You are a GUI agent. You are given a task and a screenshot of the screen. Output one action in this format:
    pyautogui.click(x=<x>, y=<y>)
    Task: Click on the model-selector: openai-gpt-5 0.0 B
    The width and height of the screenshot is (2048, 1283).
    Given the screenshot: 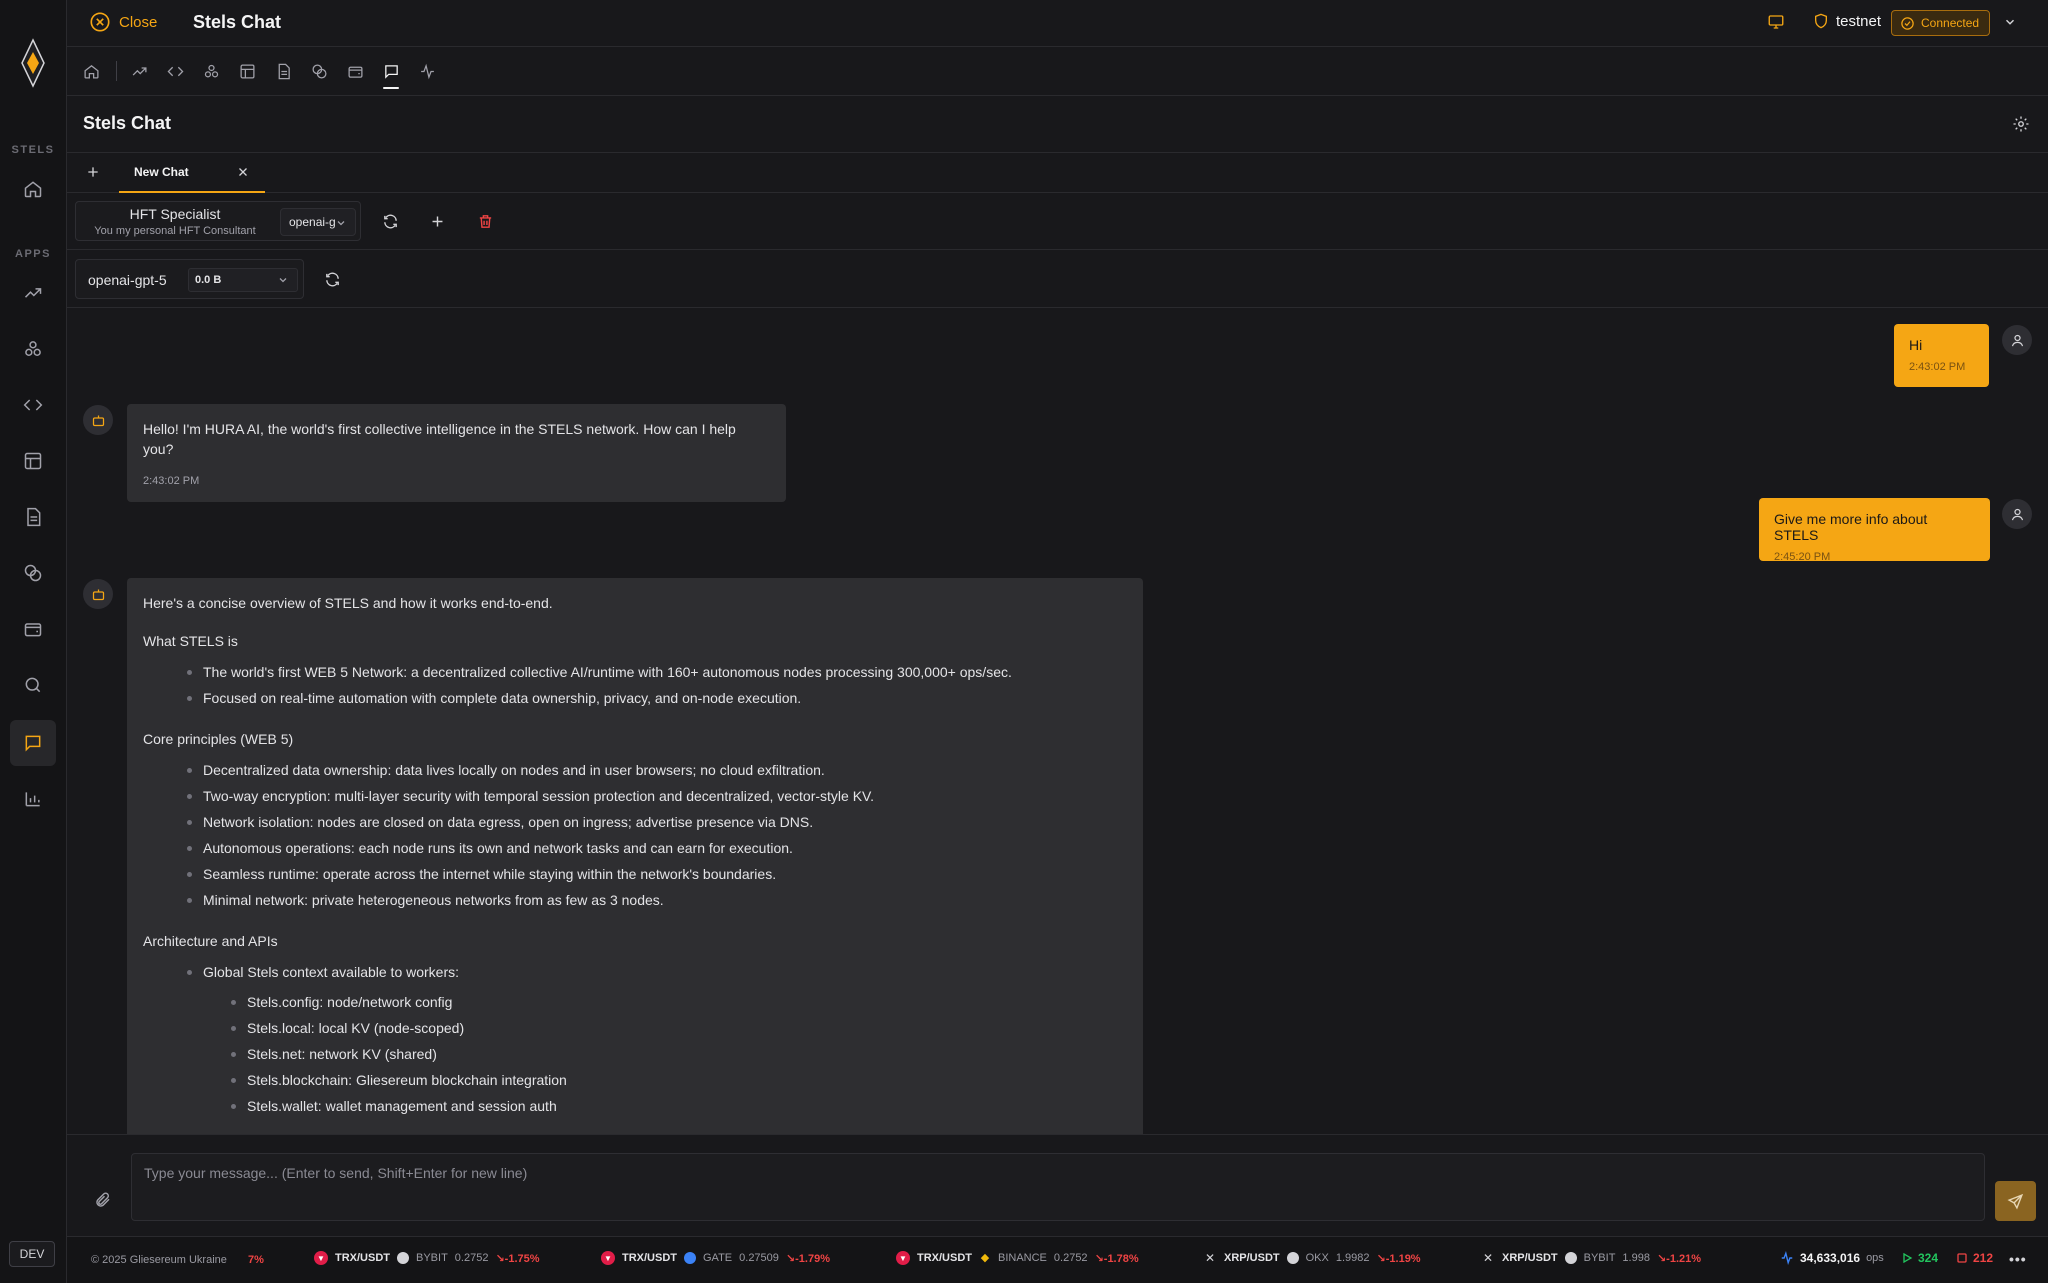 What is the action you would take?
    pyautogui.click(x=189, y=279)
    